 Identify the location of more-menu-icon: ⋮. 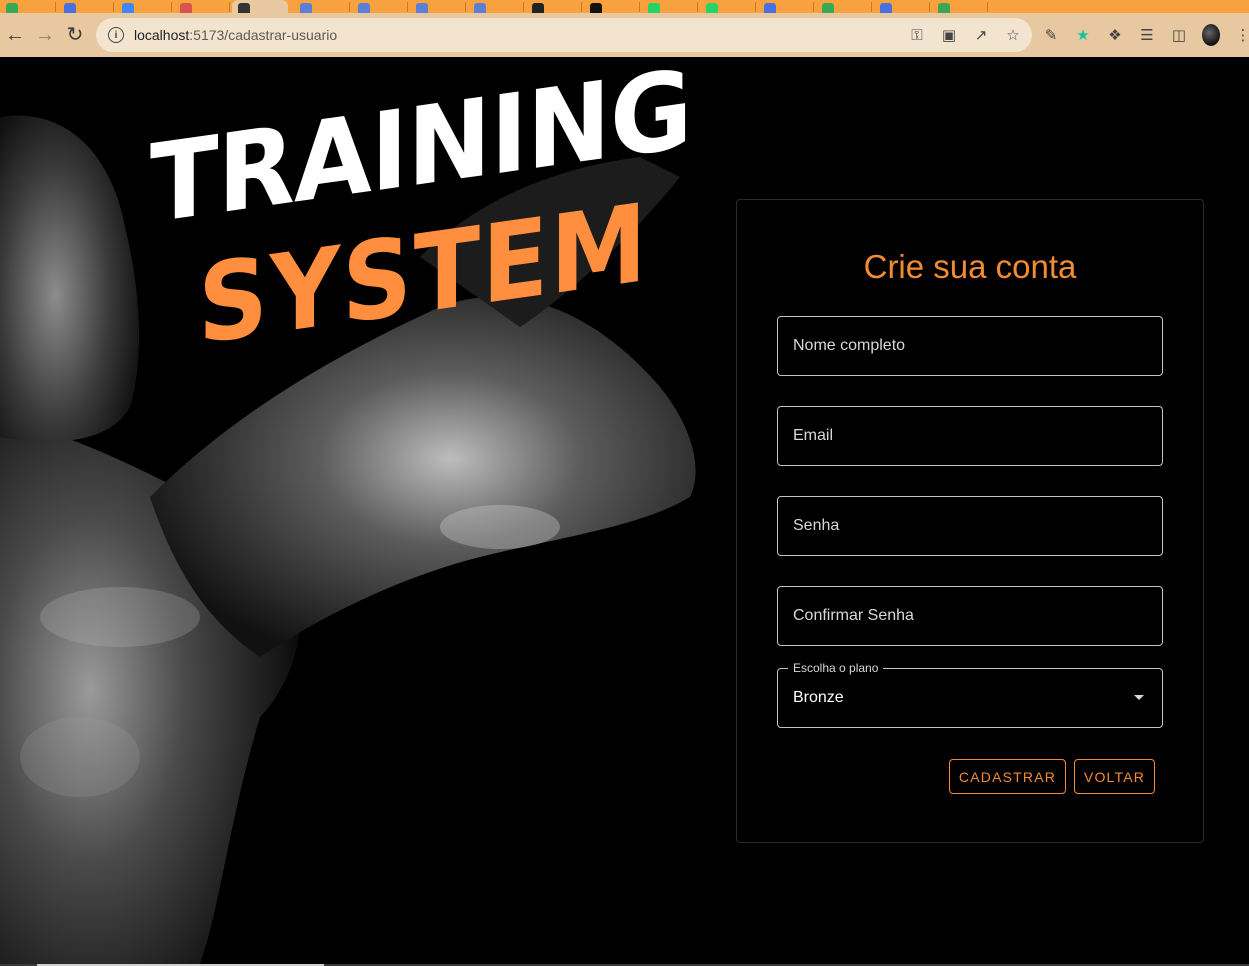
(1241, 35).